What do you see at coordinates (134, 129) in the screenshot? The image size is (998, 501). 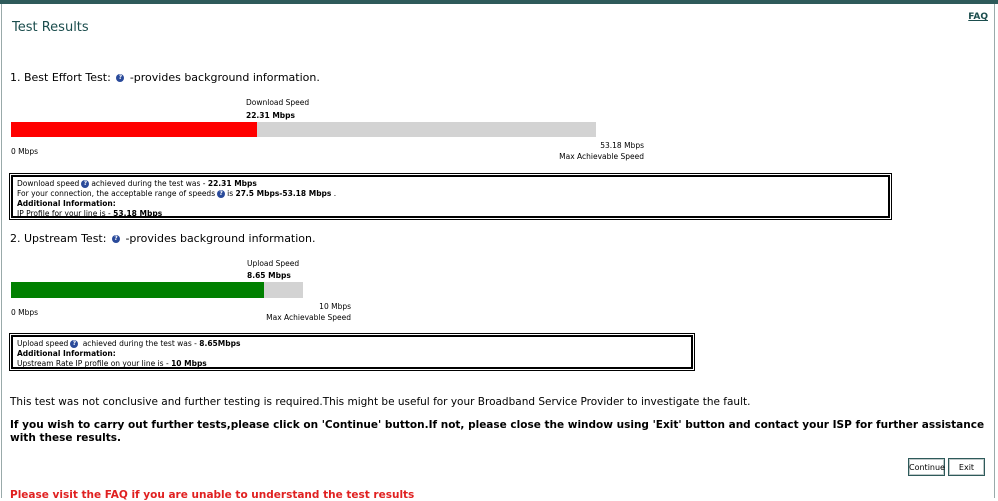 I see `download-speed-bar-fill` at bounding box center [134, 129].